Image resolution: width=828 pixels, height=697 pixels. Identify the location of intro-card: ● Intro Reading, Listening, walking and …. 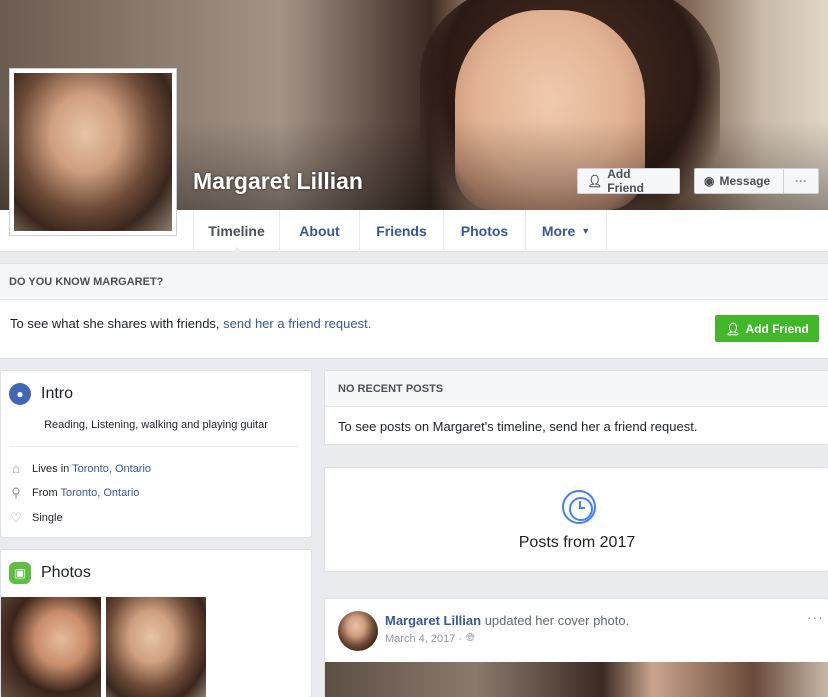
(156, 454).